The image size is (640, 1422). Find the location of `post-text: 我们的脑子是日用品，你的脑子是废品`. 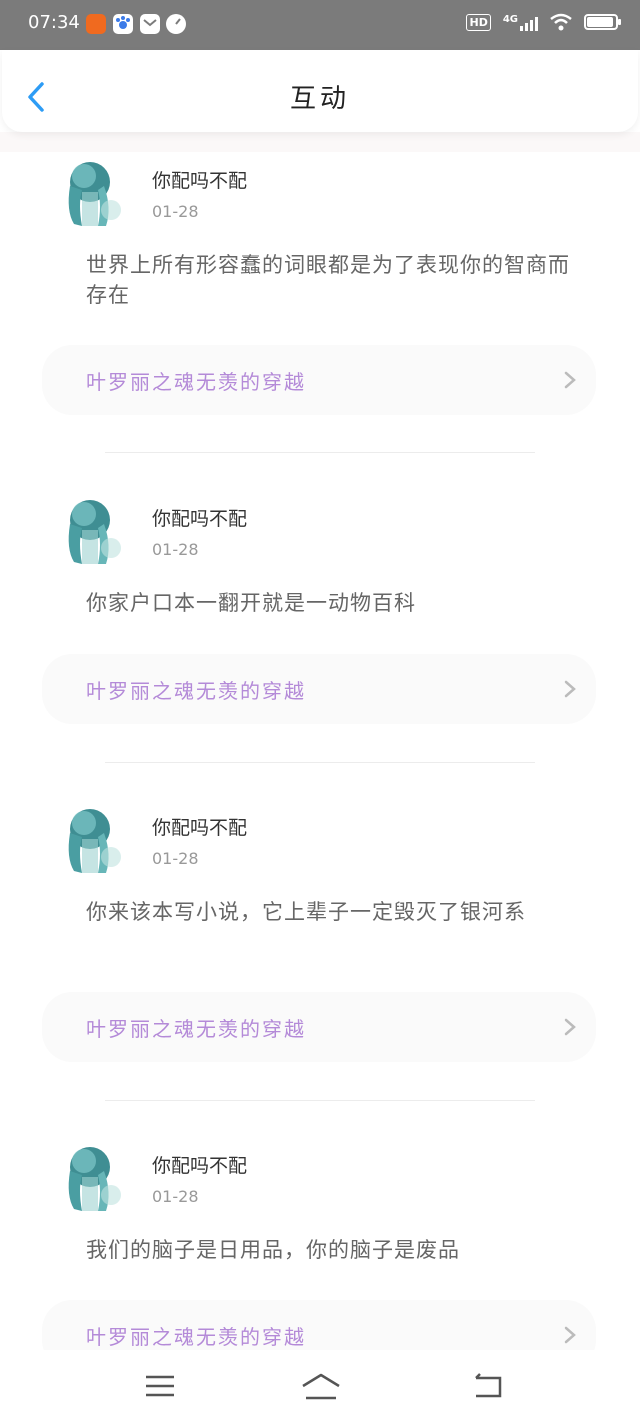

post-text: 我们的脑子是日用品，你的脑子是废品 is located at coordinates (273, 1250).